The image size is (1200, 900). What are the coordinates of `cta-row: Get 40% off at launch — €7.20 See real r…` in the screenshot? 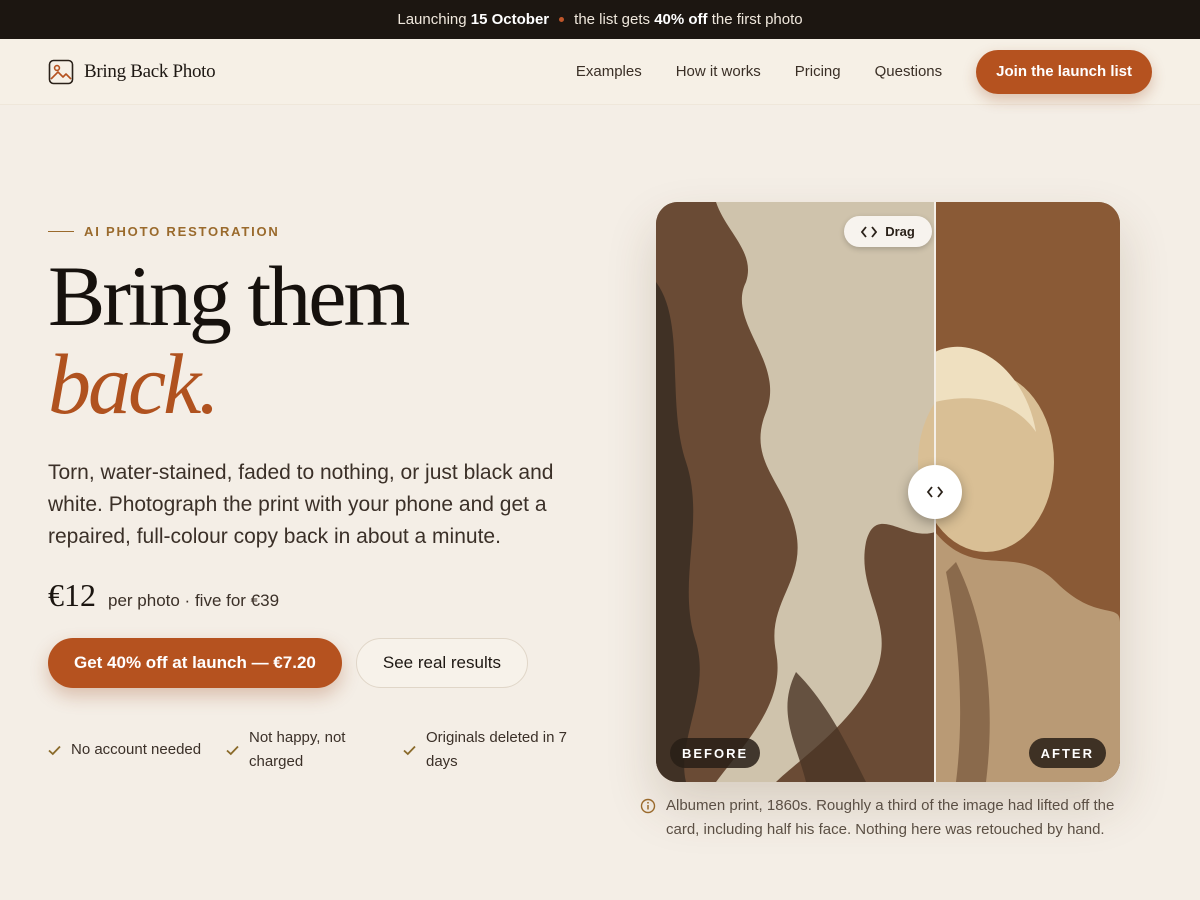 It's located at (313, 663).